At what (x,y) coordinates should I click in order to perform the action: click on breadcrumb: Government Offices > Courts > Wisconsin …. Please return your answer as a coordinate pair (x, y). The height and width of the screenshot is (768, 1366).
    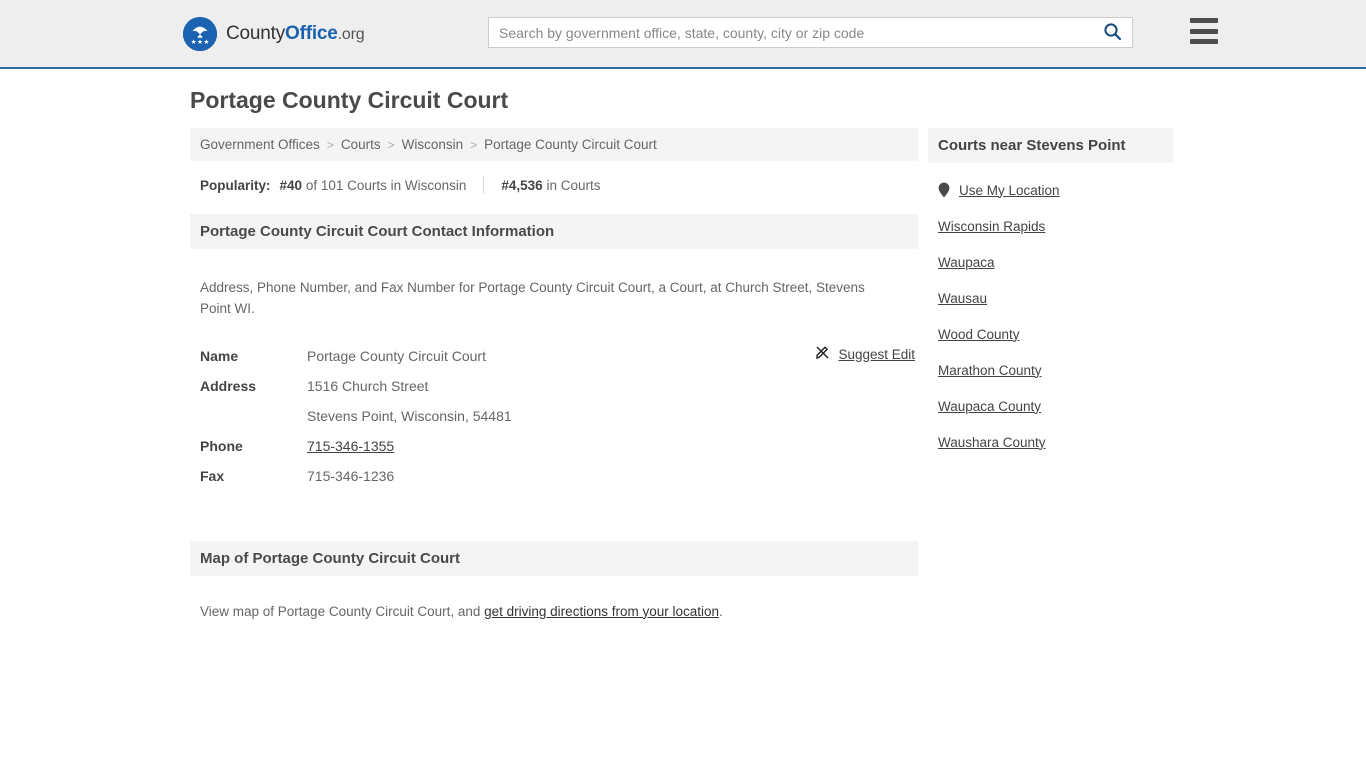
    Looking at the image, I should click on (554, 144).